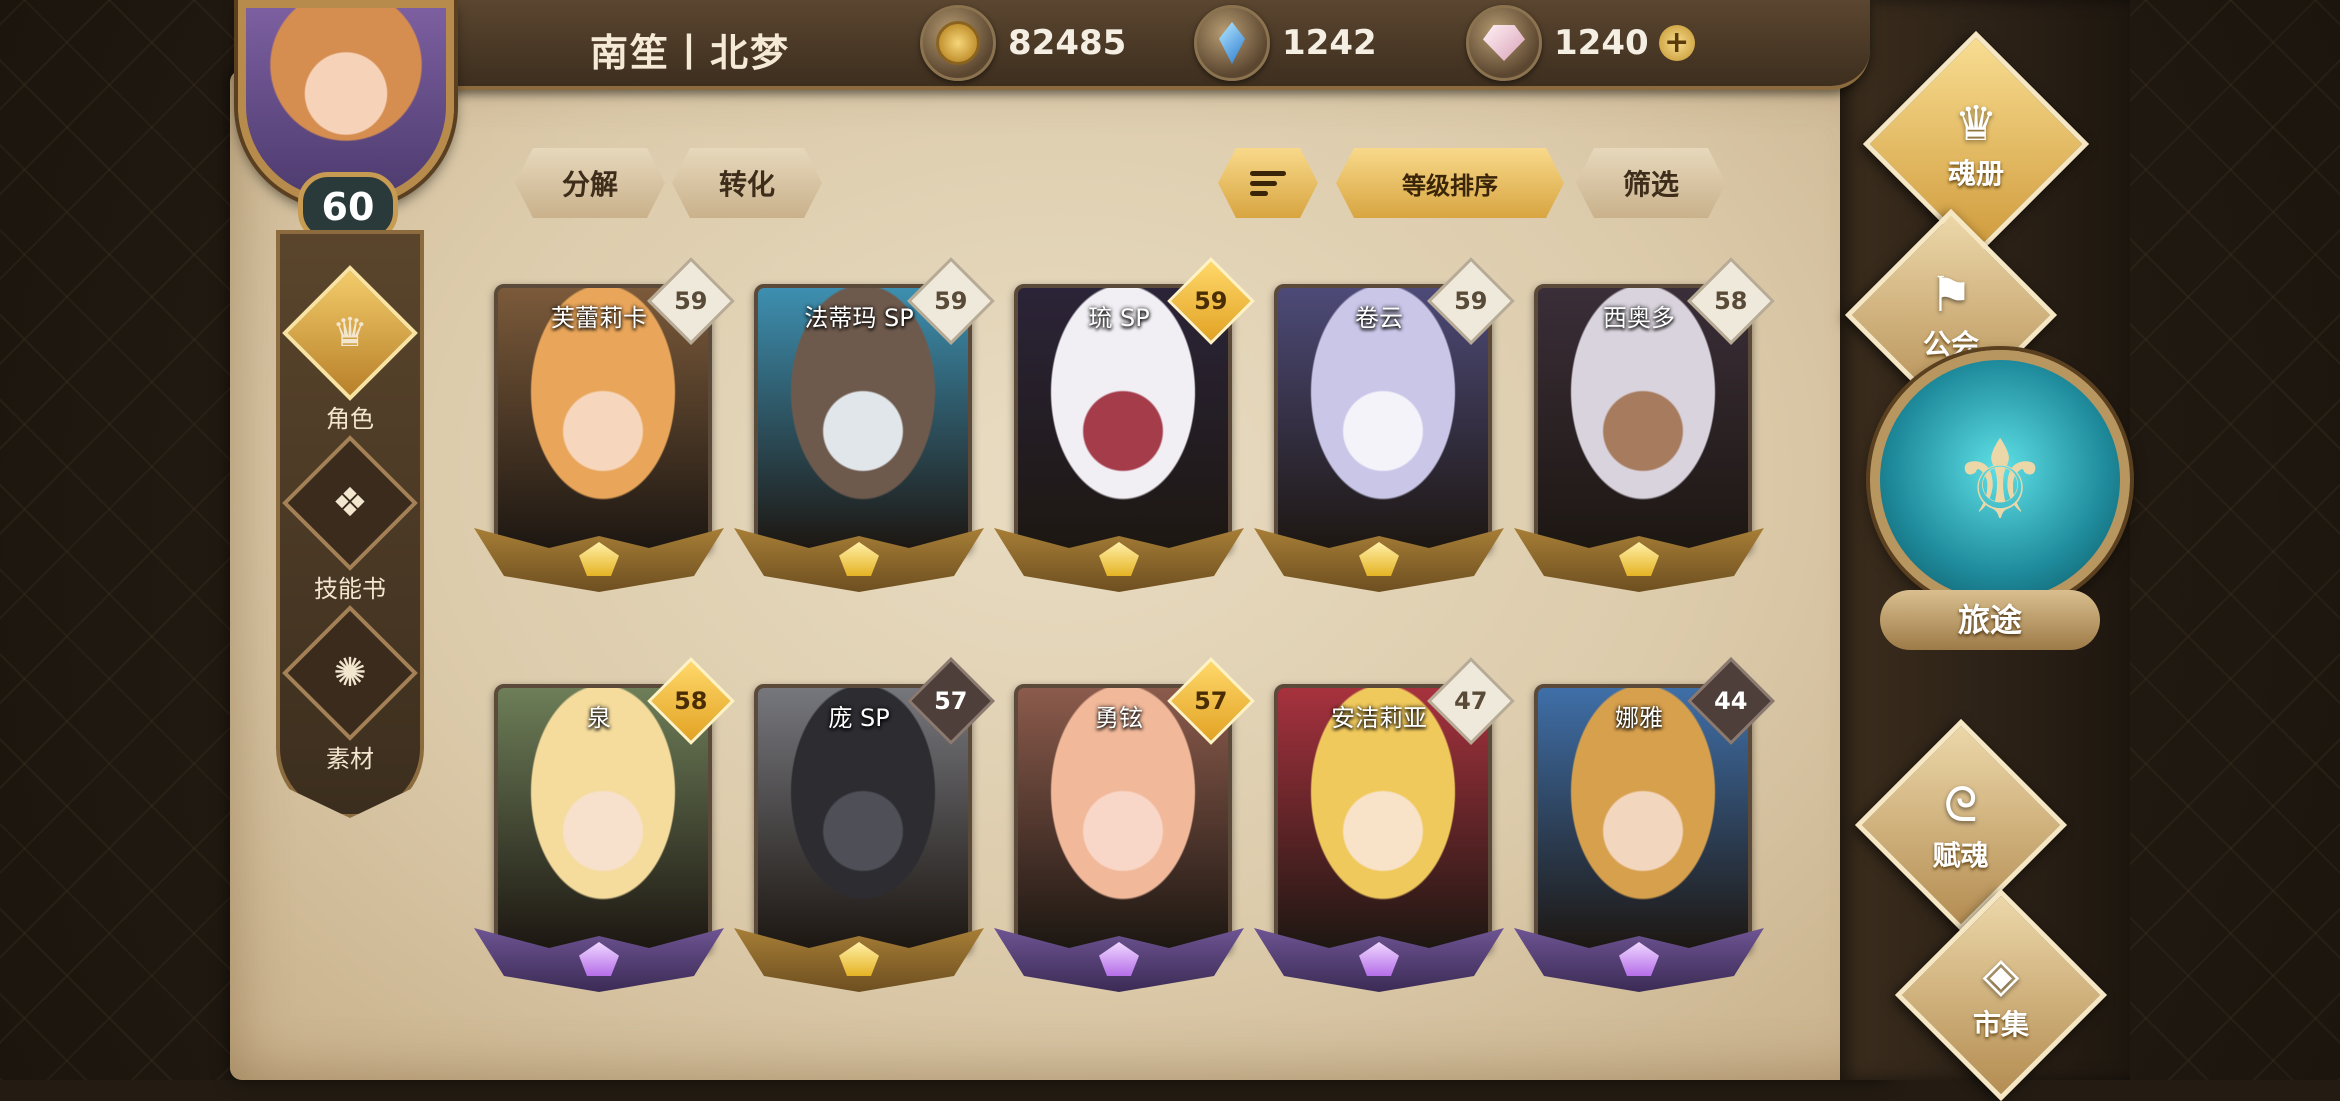 This screenshot has width=2340, height=1101. Describe the element at coordinates (350, 503) in the screenshot. I see `skill-book-icon: ❖` at that location.